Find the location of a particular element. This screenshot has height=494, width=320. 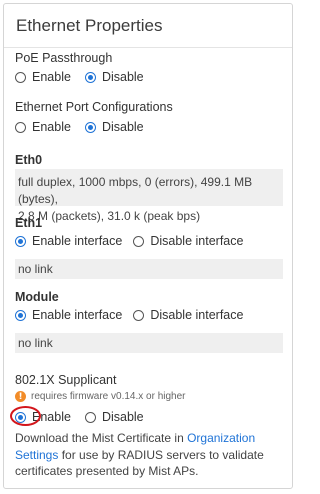

module-enable-option: Enable interface is located at coordinates (68, 315).